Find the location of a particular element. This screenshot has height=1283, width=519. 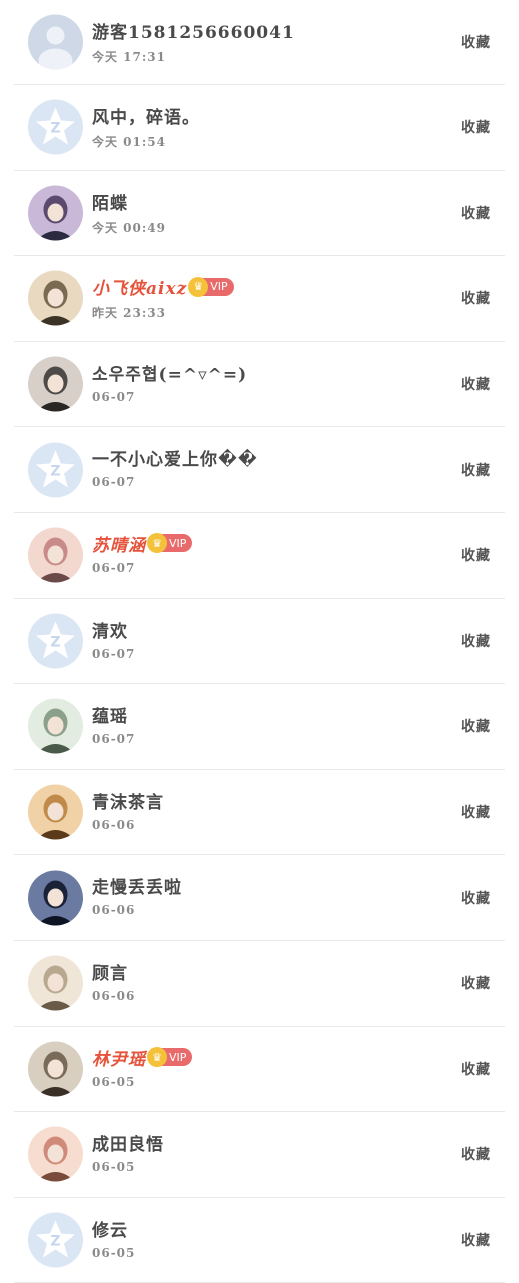

name-line: 林尹瑶 ♛ VIP is located at coordinates (142, 1057).